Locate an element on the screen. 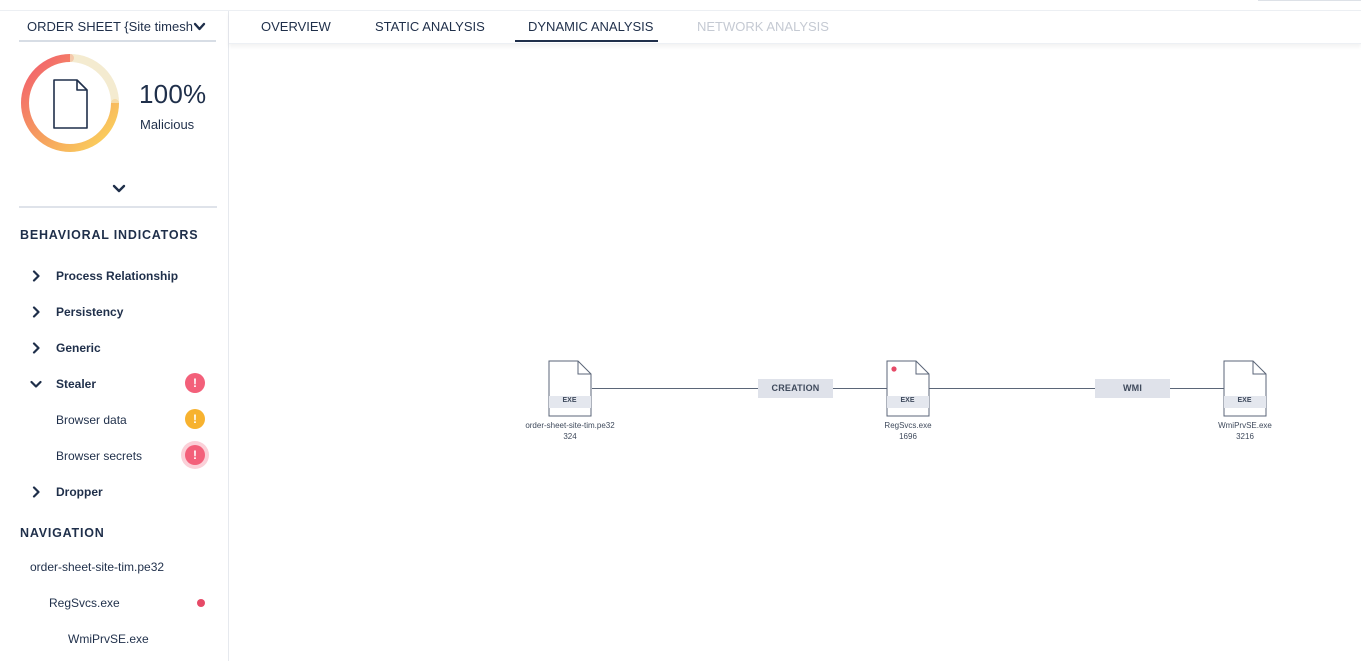 This screenshot has width=1361, height=661. indicator-dropper: Dropper is located at coordinates (120, 492).